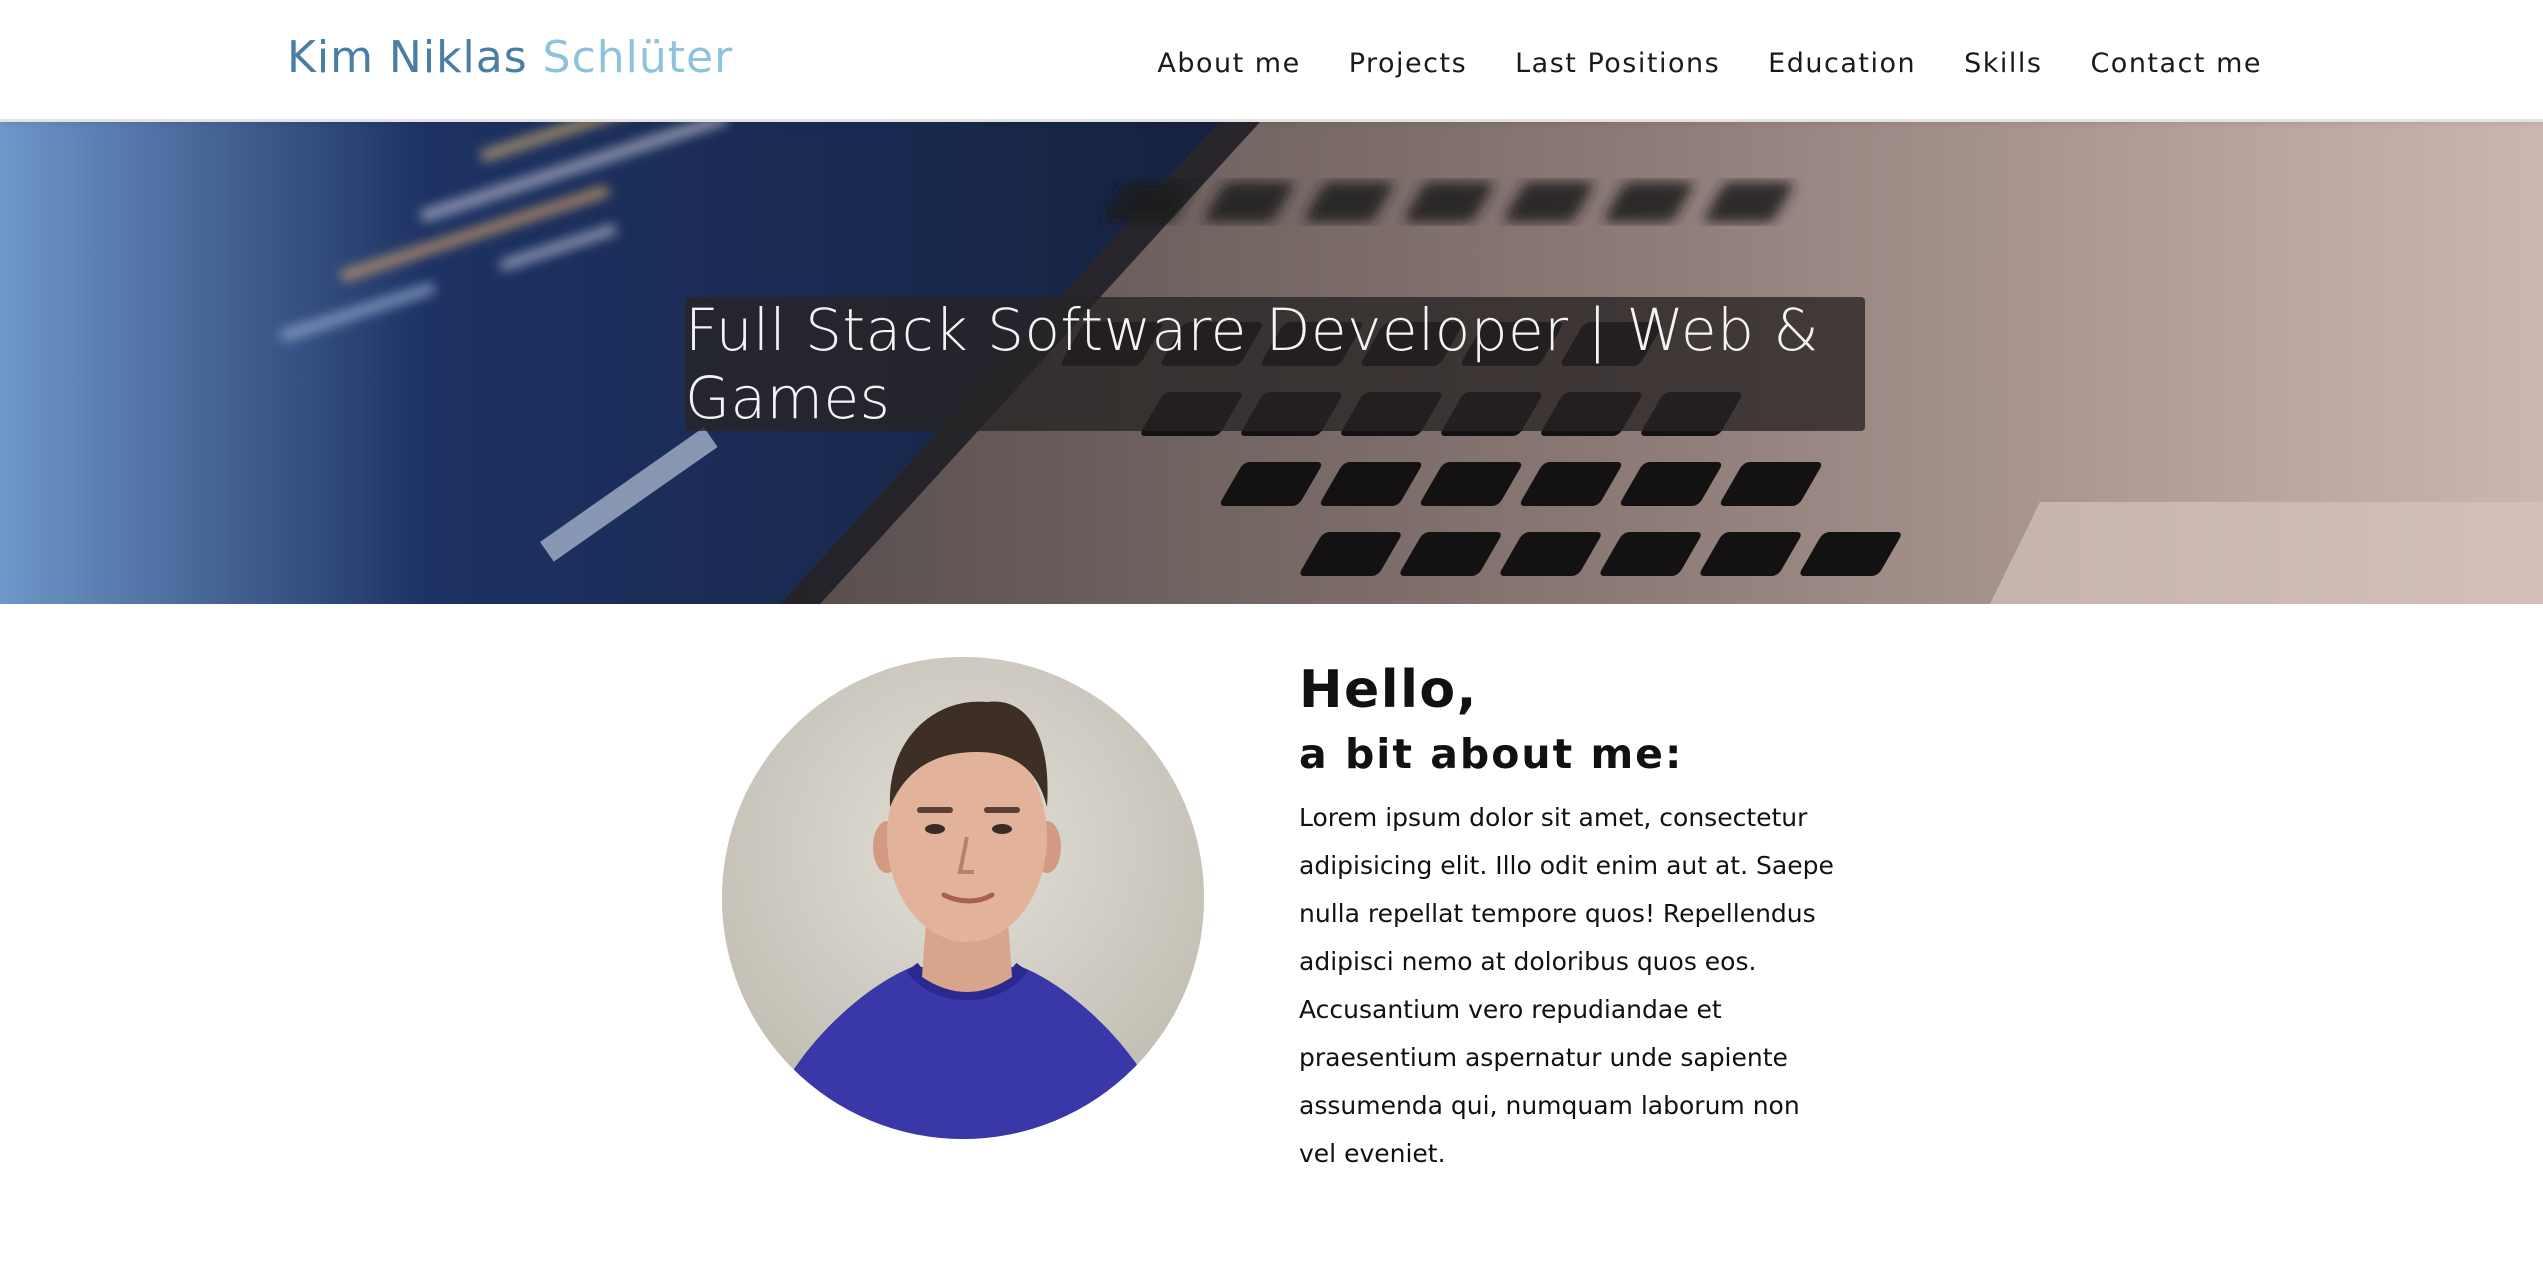 This screenshot has width=2543, height=1270. I want to click on profile-portrait-illustration, so click(963, 898).